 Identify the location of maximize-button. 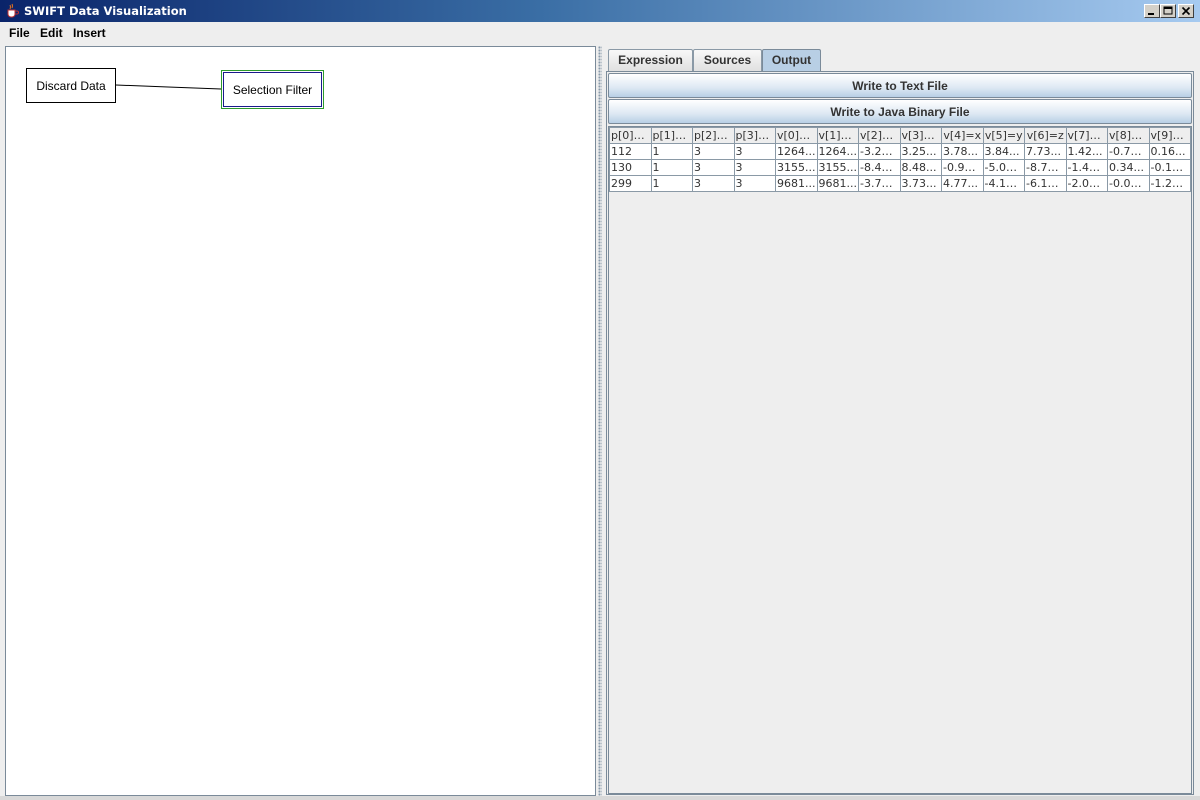
(1168, 11).